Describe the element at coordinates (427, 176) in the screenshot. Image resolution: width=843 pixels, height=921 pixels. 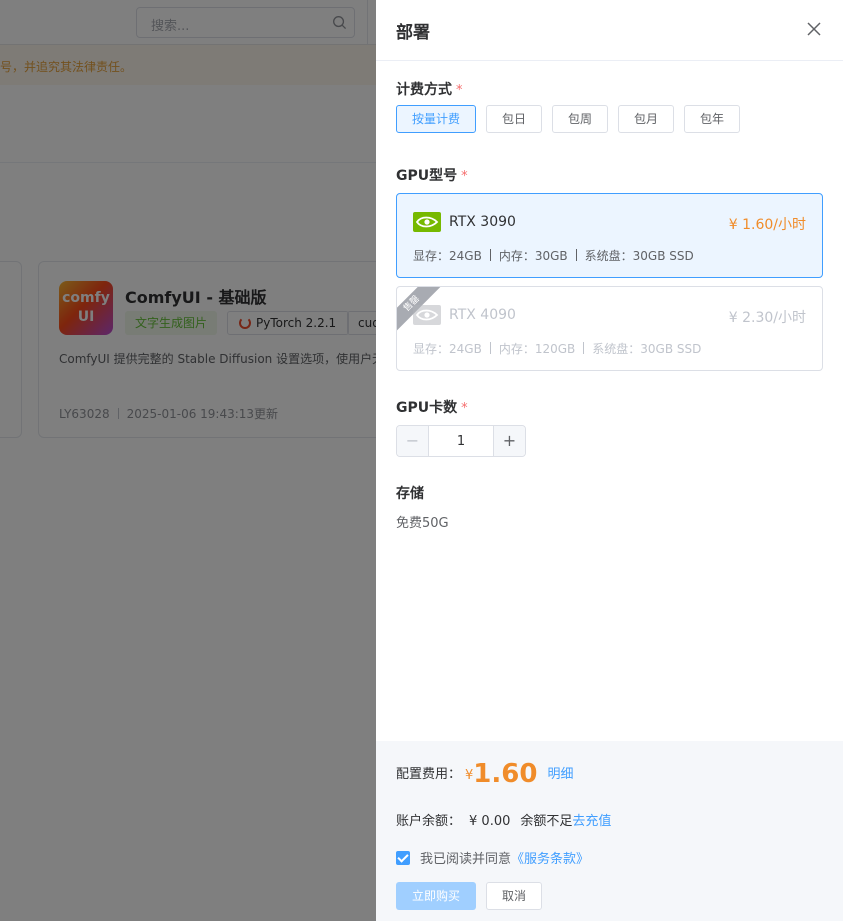
I see `gpu-model-label-text: GPU型号` at that location.